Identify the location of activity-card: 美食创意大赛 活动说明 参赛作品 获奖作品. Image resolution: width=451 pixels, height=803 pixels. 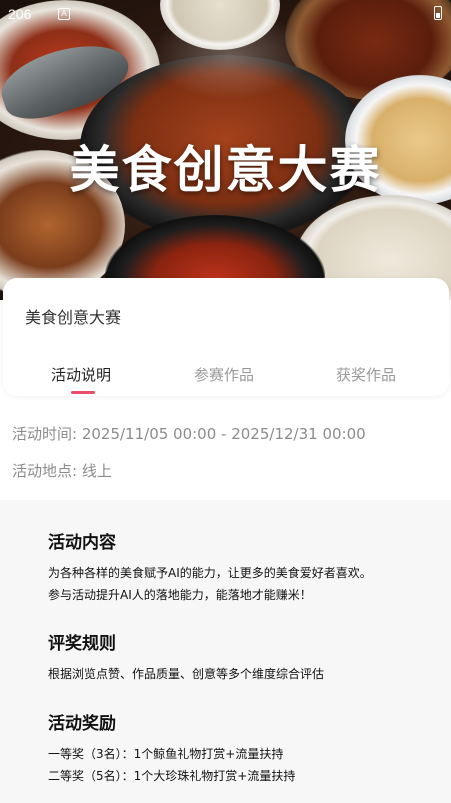
(226, 337).